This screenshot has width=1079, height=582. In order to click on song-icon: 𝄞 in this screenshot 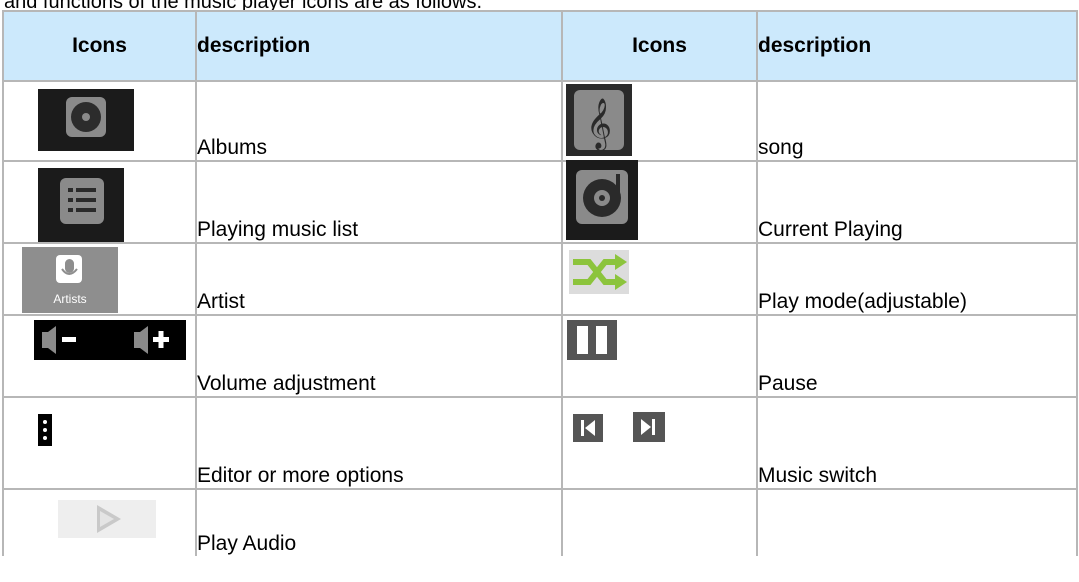, I will do `click(599, 120)`.